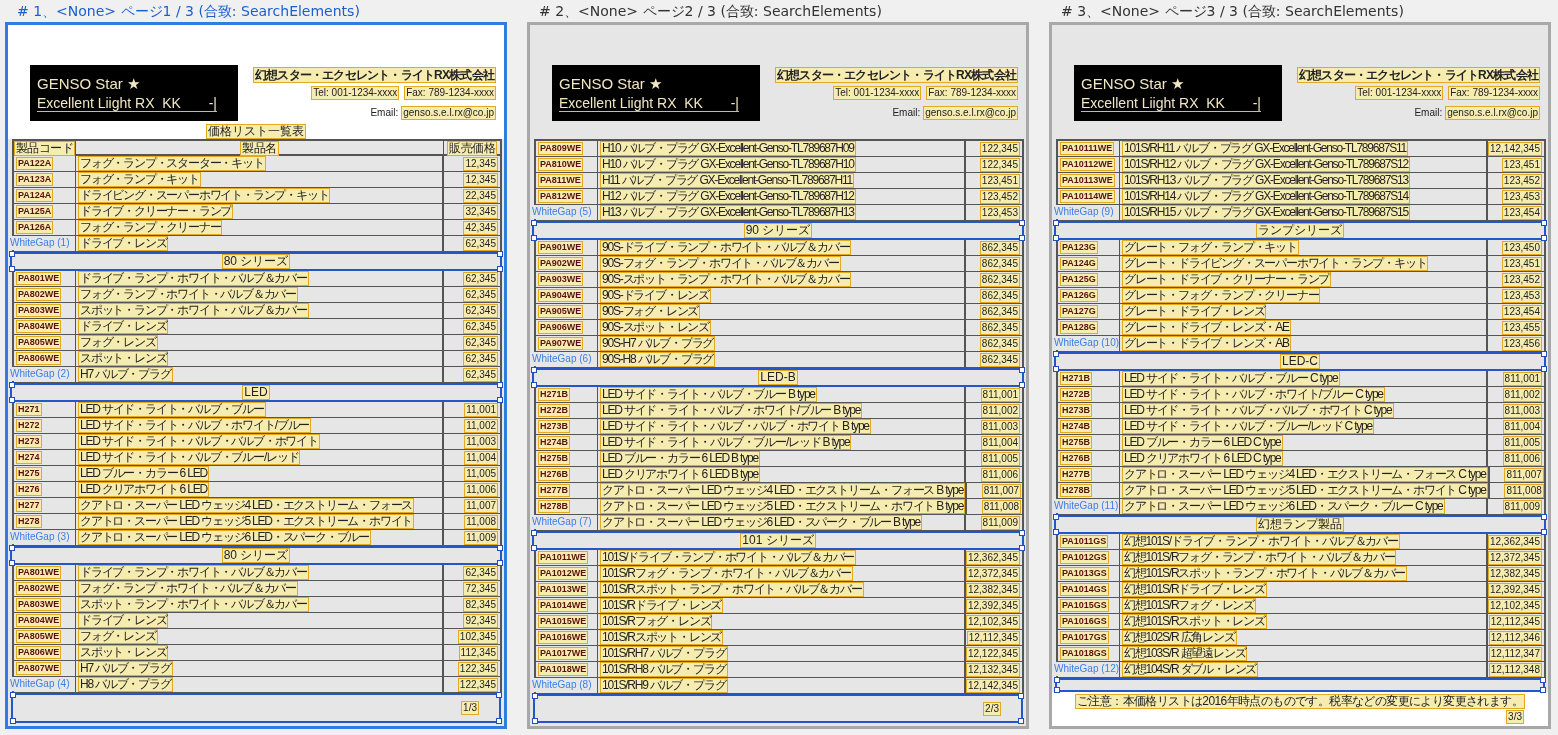 The height and width of the screenshot is (735, 1558). What do you see at coordinates (778, 11) in the screenshot?
I see `page-caption: # 2、<None> ページ2 / 3 (合致: SearchElements)` at bounding box center [778, 11].